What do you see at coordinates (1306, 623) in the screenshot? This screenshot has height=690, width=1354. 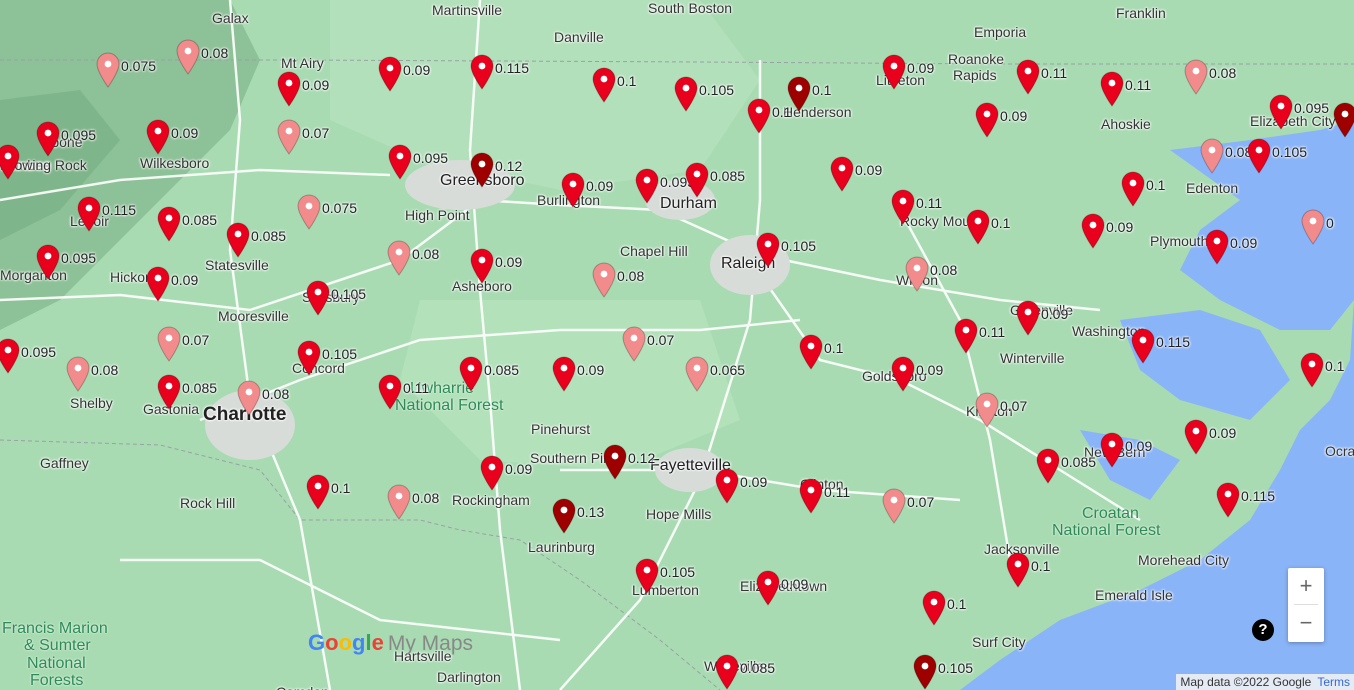 I see `zoom-out-button: −` at bounding box center [1306, 623].